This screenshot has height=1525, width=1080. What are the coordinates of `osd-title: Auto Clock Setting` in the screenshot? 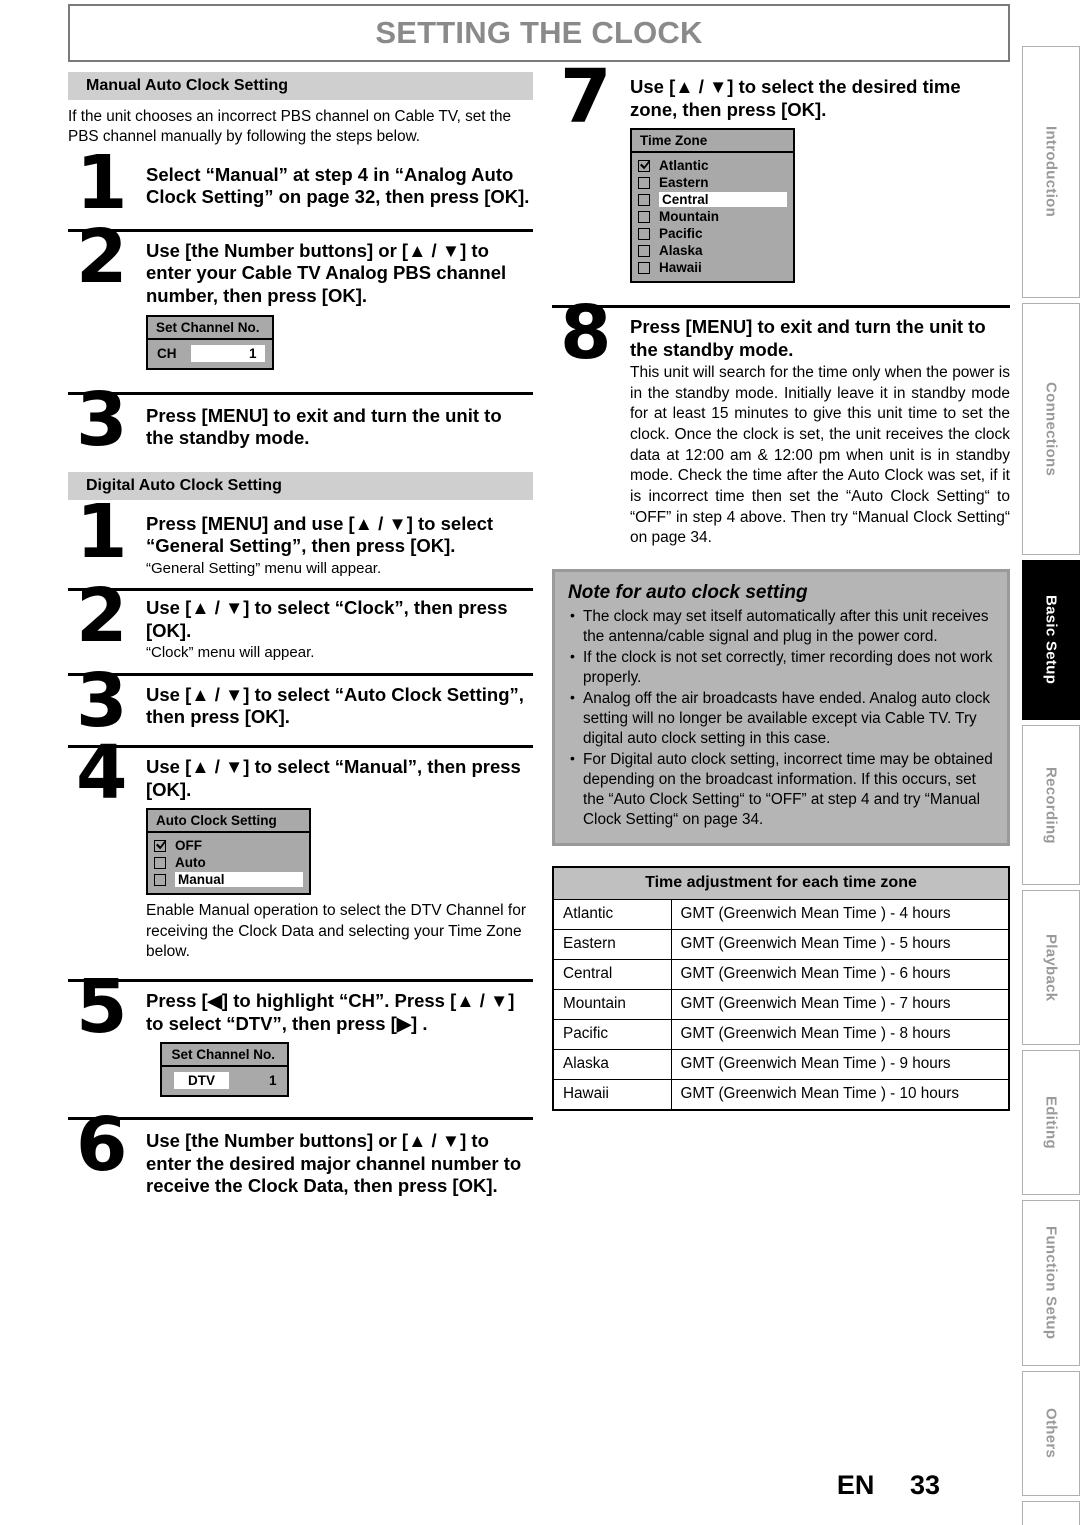 It's located at (228, 822).